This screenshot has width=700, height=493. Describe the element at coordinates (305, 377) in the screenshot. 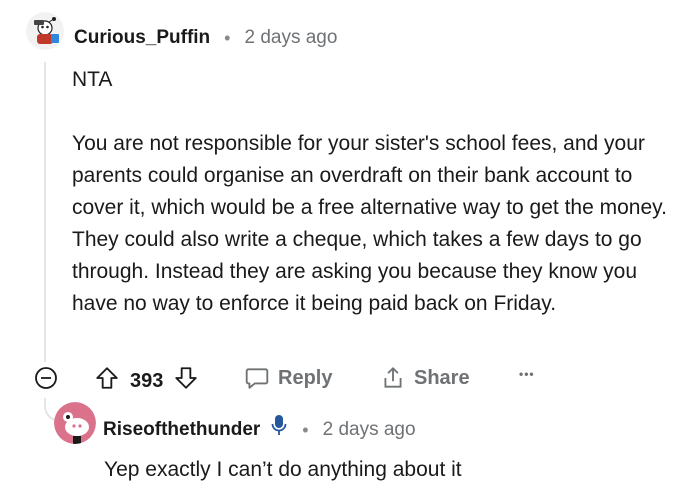

I see `reply-label: Reply` at that location.